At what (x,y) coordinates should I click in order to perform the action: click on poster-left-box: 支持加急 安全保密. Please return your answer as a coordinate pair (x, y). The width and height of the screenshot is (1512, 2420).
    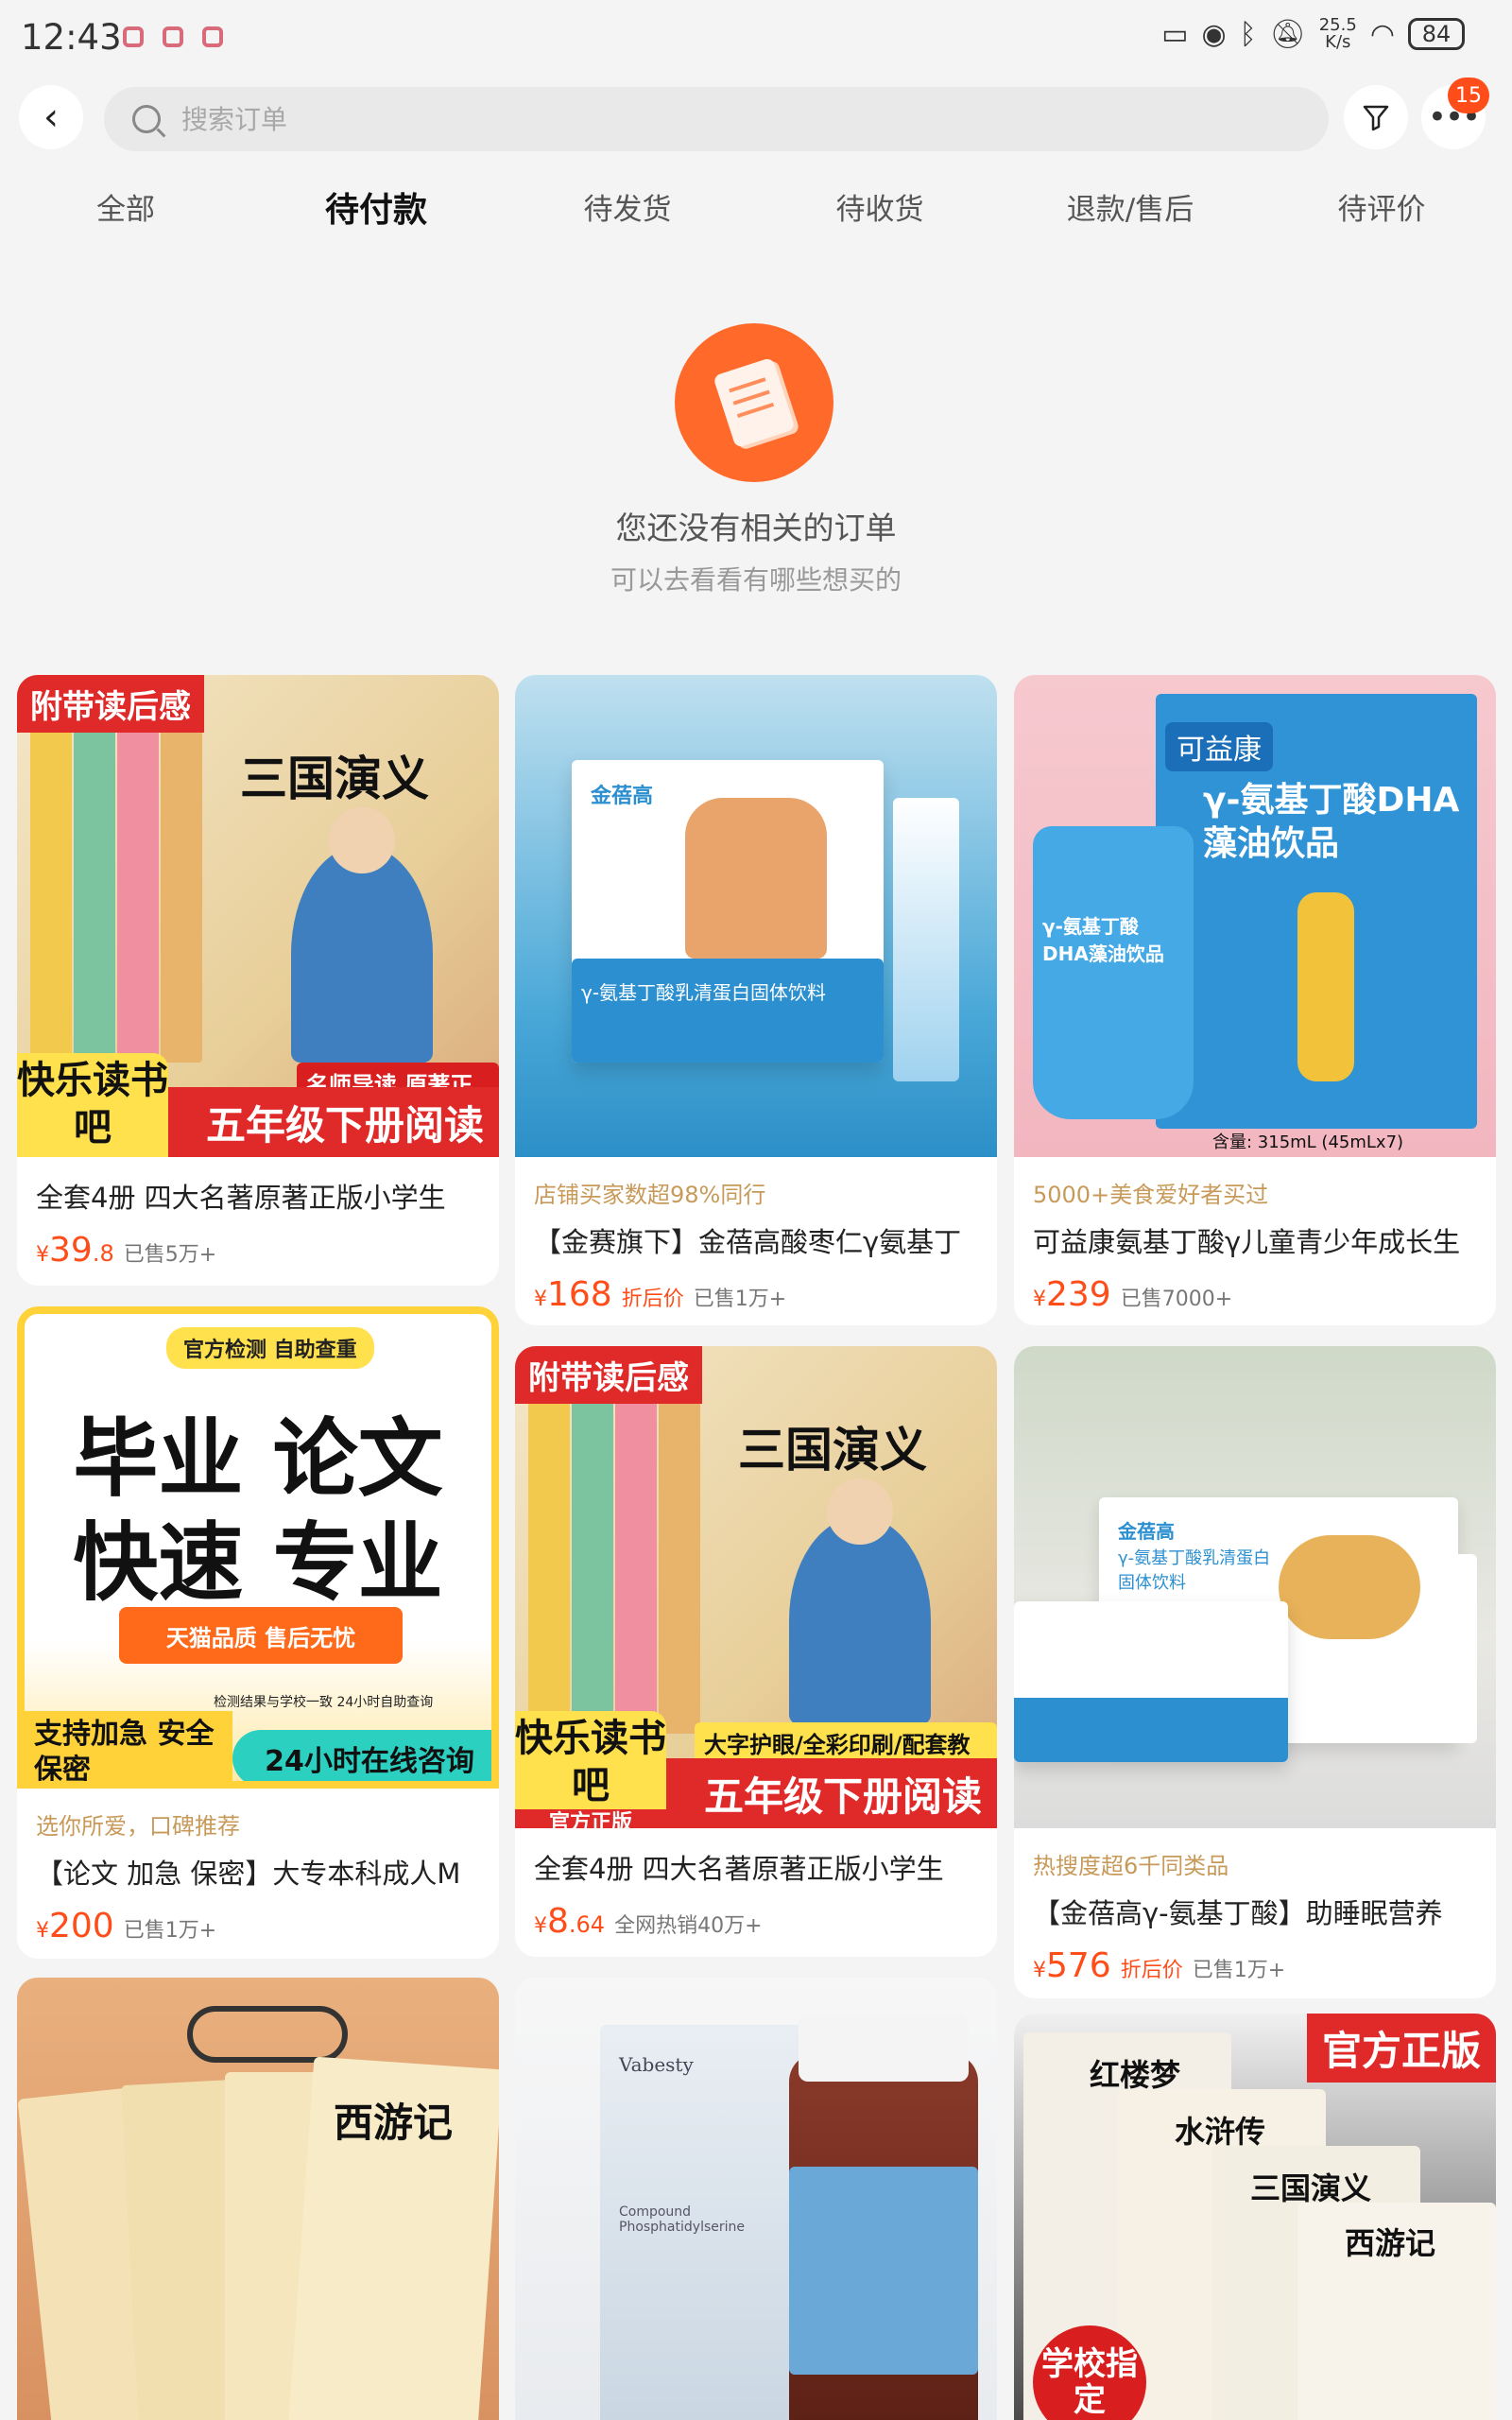
    Looking at the image, I should click on (128, 1746).